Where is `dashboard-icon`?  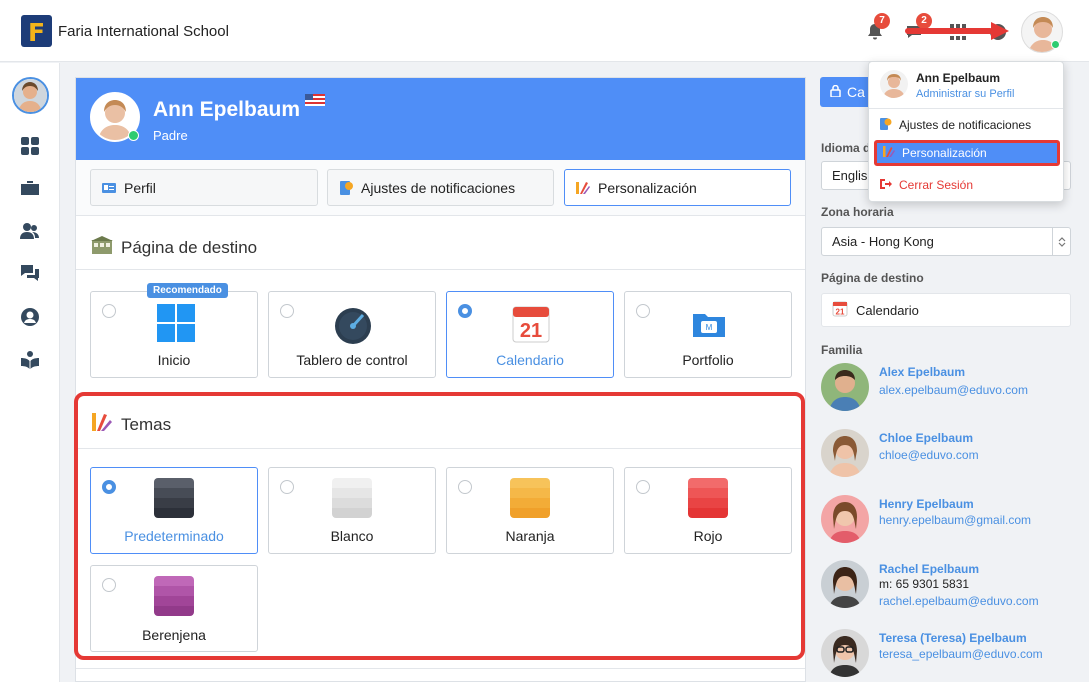
dashboard-icon is located at coordinates (30, 146).